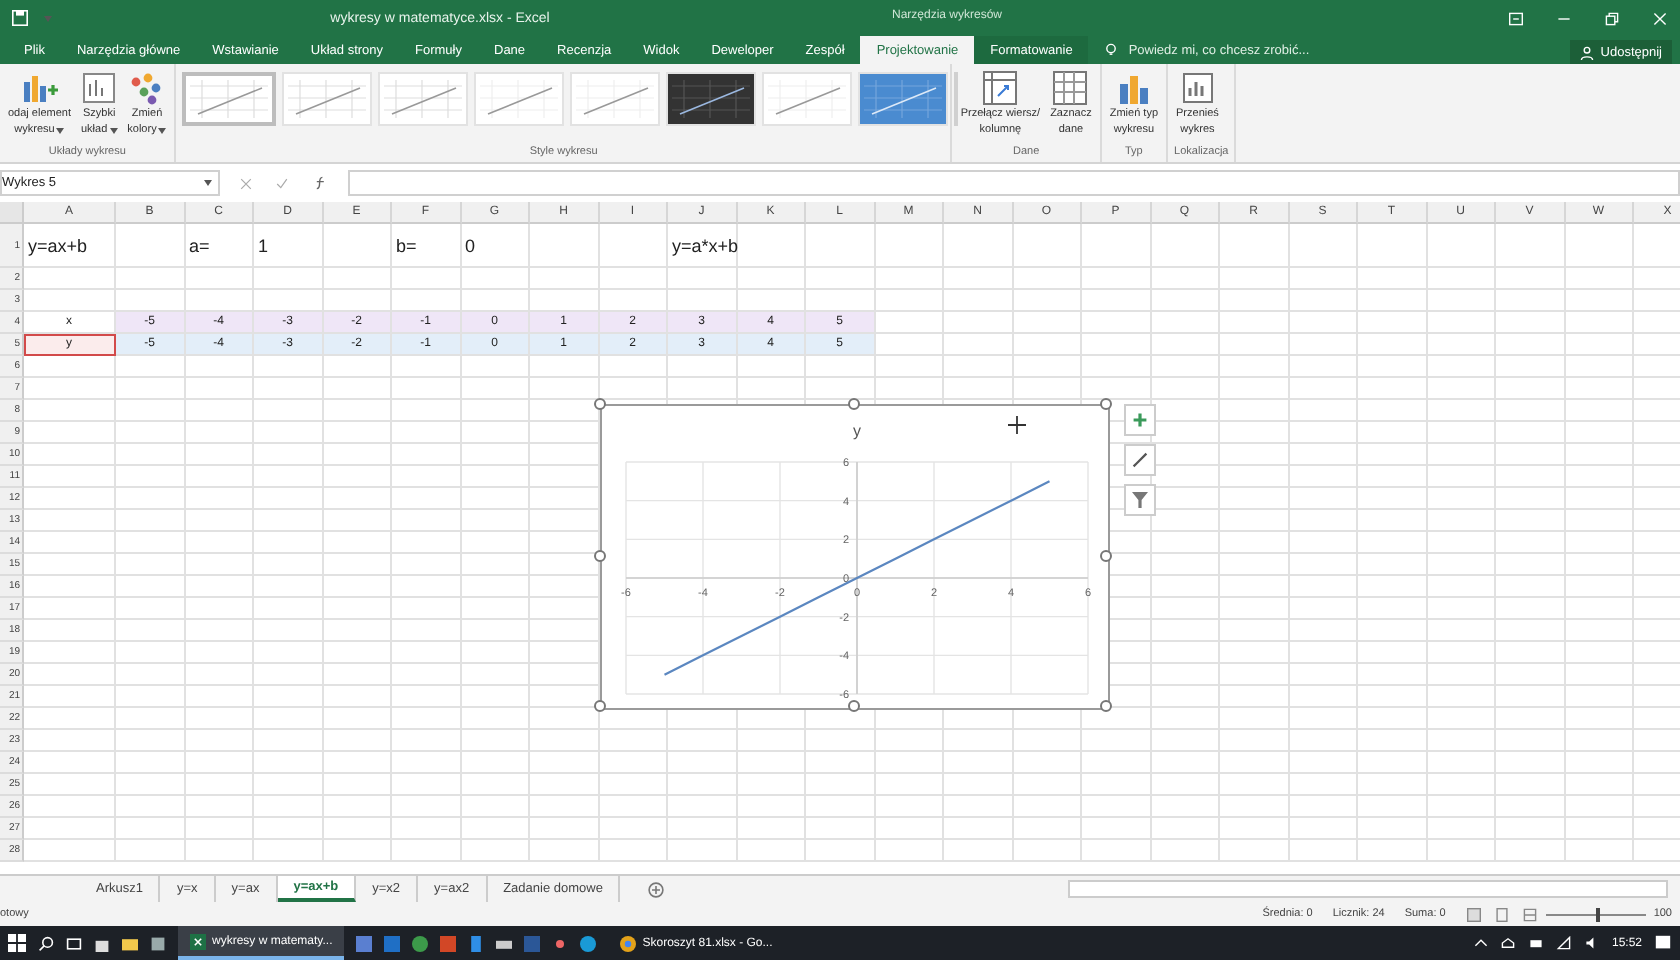 This screenshot has width=1680, height=960. What do you see at coordinates (426, 246) in the screenshot?
I see `spreadsheet-cell: b=` at bounding box center [426, 246].